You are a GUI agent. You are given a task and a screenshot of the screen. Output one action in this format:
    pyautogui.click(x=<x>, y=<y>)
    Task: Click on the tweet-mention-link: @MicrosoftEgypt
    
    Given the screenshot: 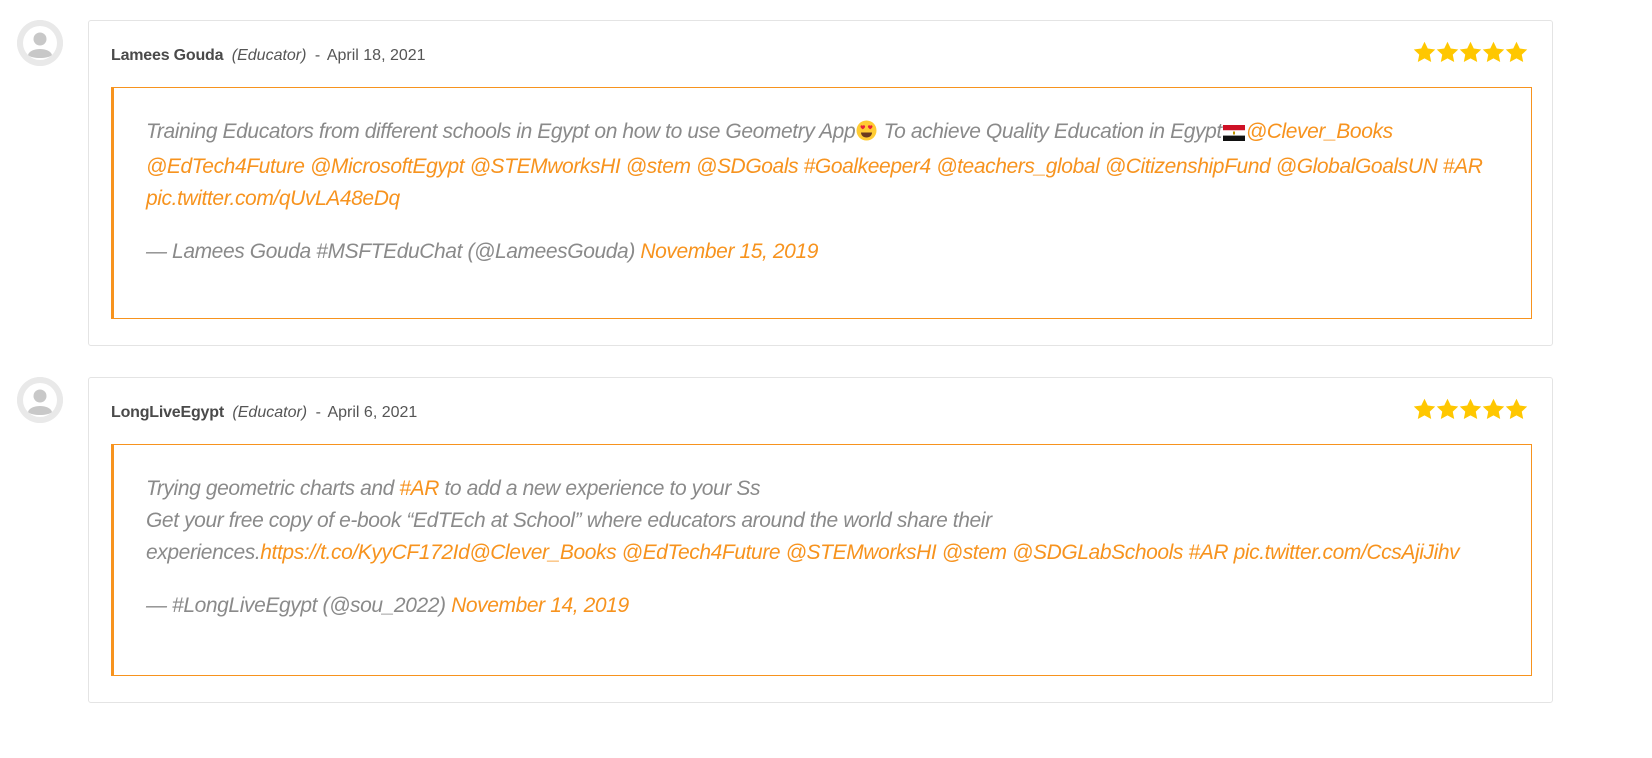 What is the action you would take?
    pyautogui.click(x=387, y=166)
    